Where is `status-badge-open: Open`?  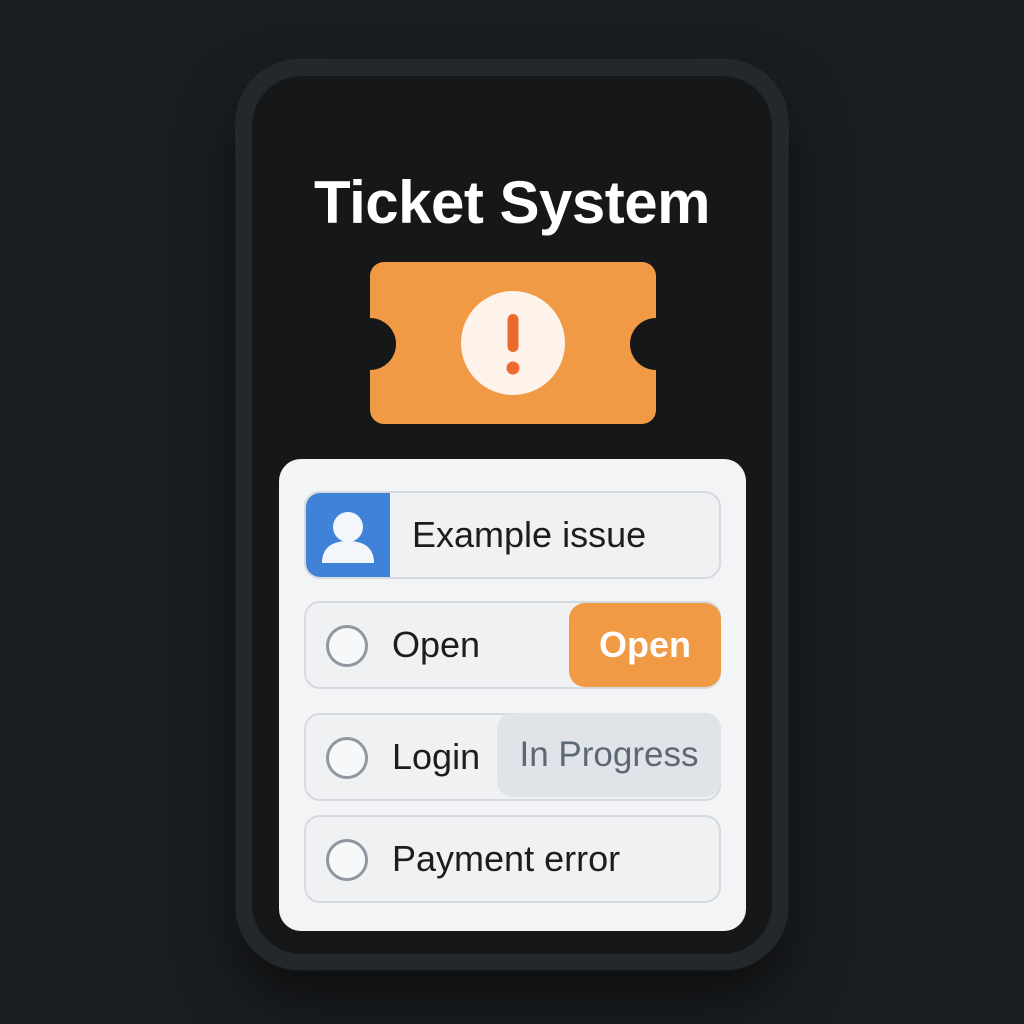
status-badge-open: Open is located at coordinates (645, 645).